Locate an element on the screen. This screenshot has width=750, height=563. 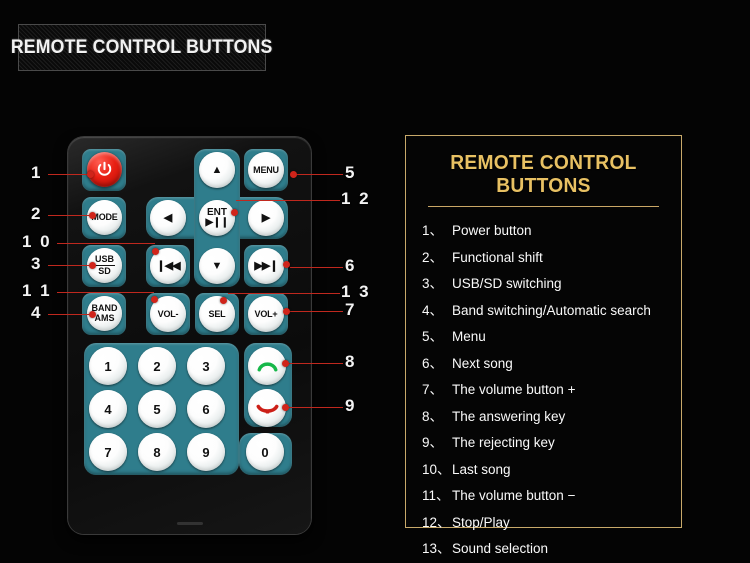
key-reject-call is located at coordinates (267, 408).